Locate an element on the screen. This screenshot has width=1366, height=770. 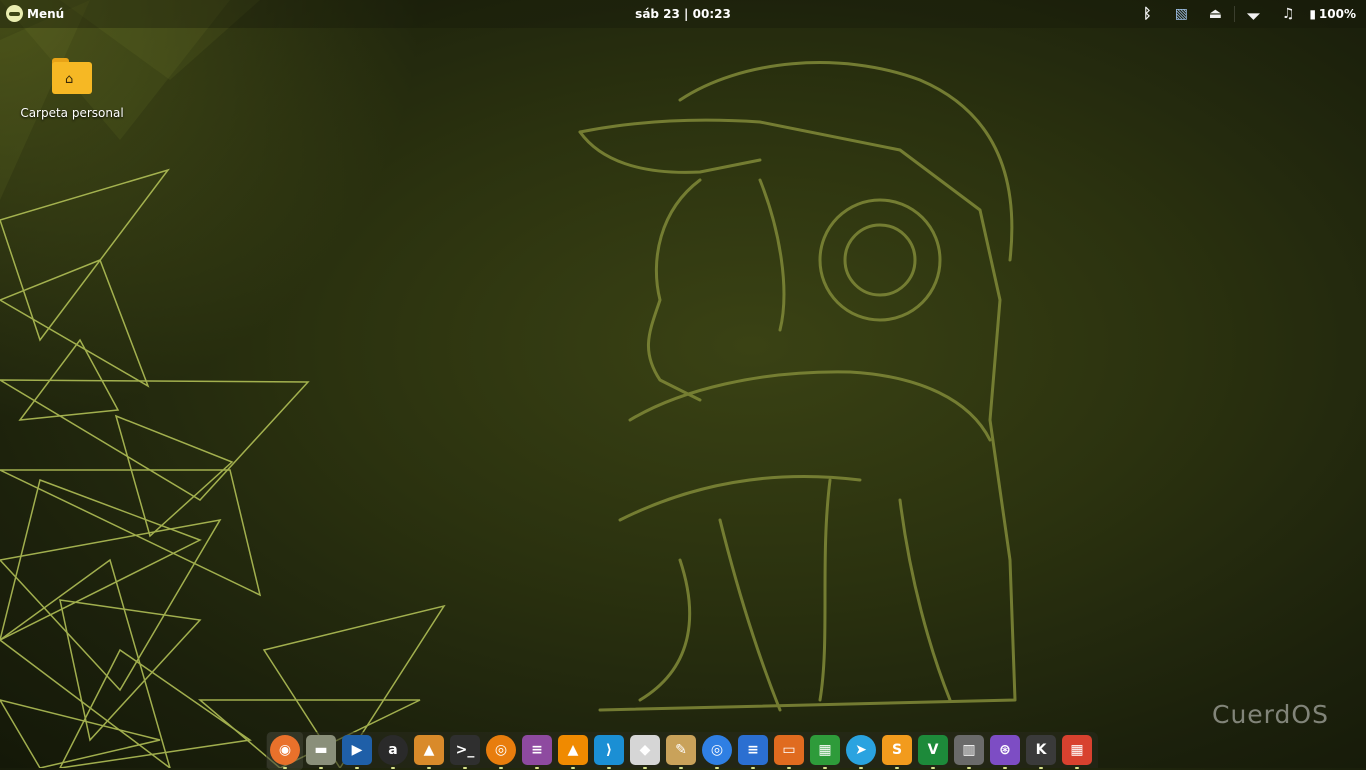
kde-app-icon: K is located at coordinates (1041, 750).